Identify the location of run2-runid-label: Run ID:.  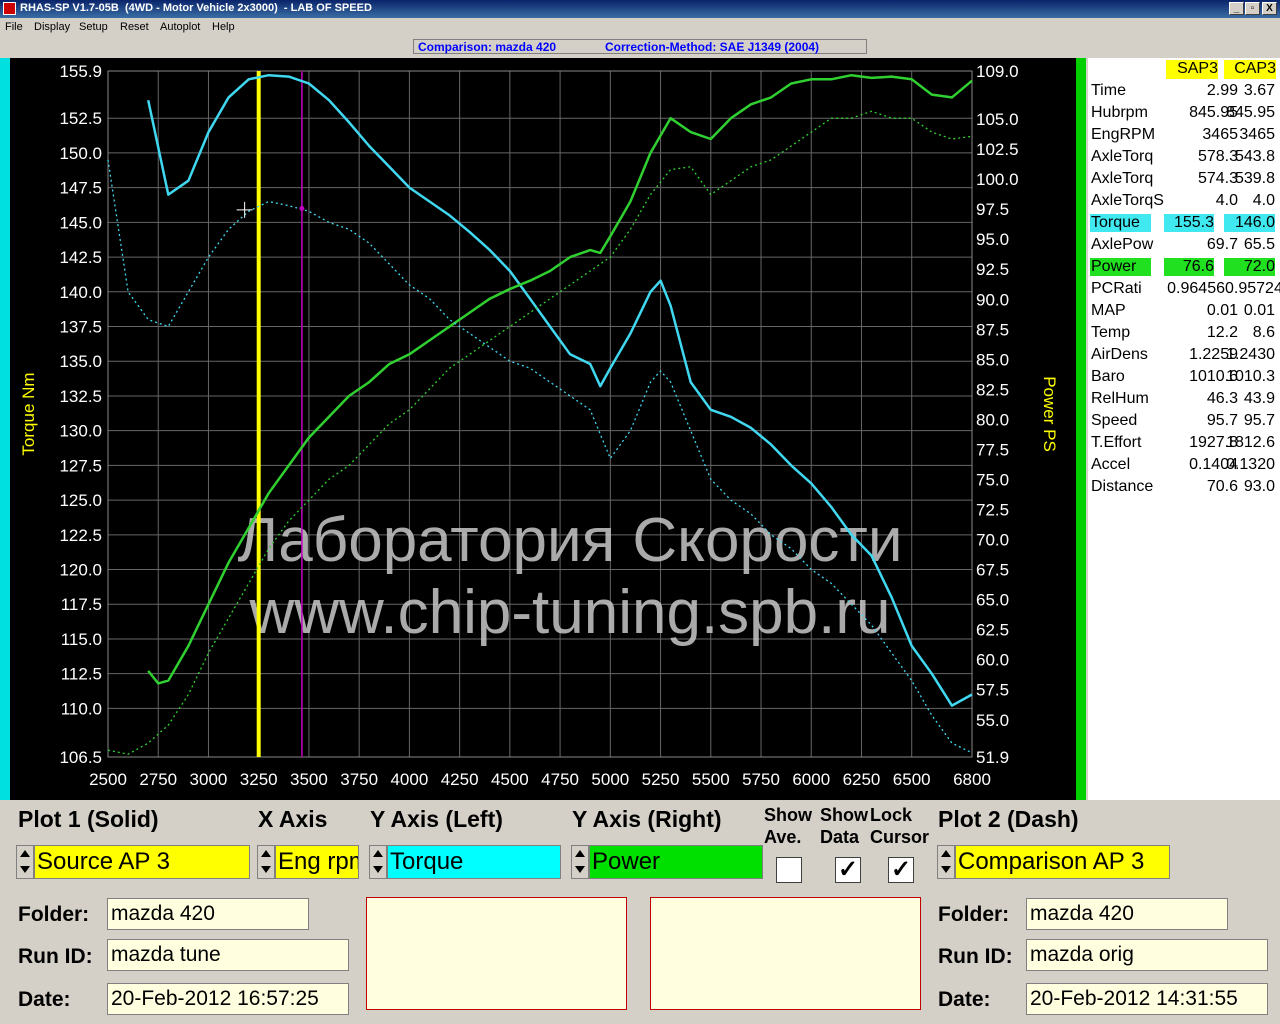
(975, 956).